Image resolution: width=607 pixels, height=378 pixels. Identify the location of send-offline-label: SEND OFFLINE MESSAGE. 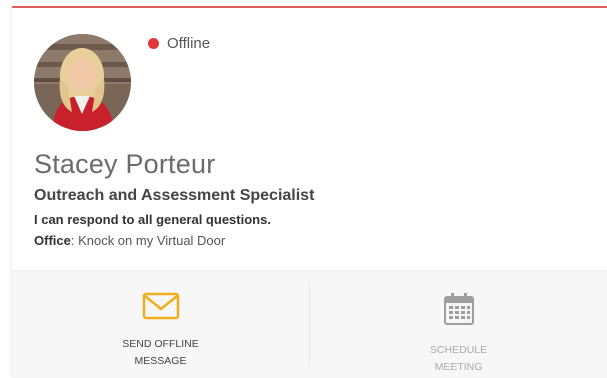
(161, 353).